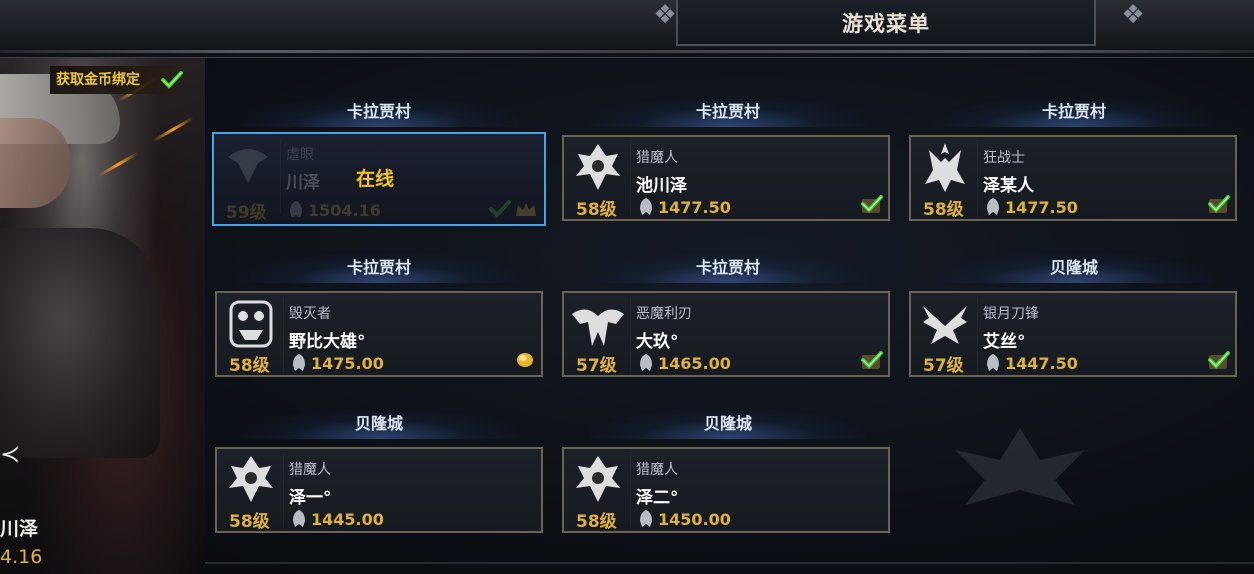  I want to click on character-card: 猎魔人 池川泽 58级 1477.50, so click(726, 178).